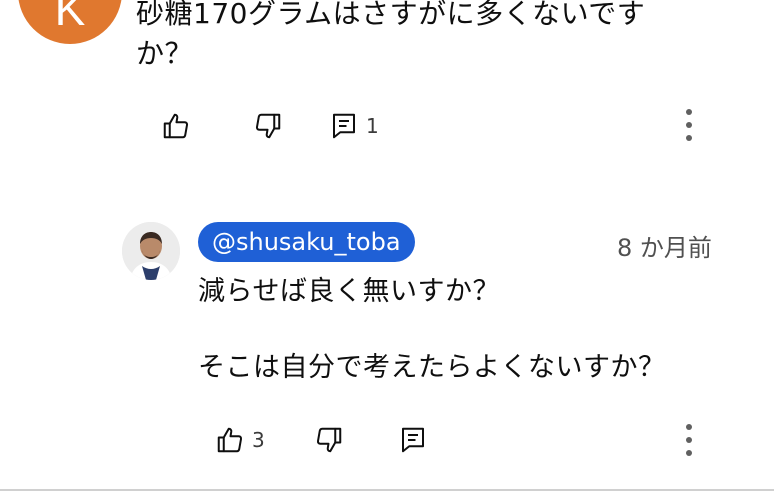  I want to click on like-count: 3, so click(258, 440).